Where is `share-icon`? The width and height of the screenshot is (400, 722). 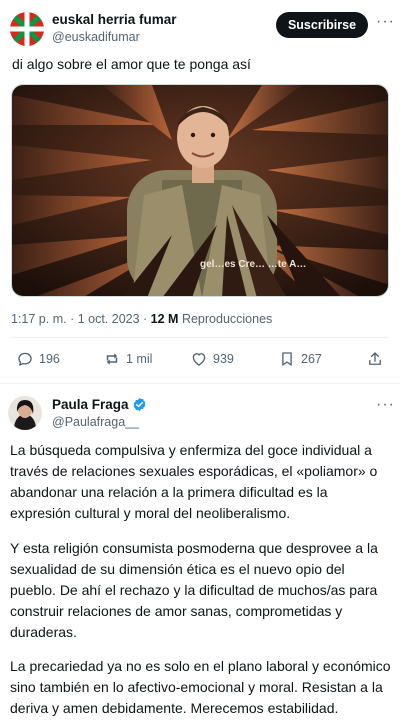 share-icon is located at coordinates (375, 358).